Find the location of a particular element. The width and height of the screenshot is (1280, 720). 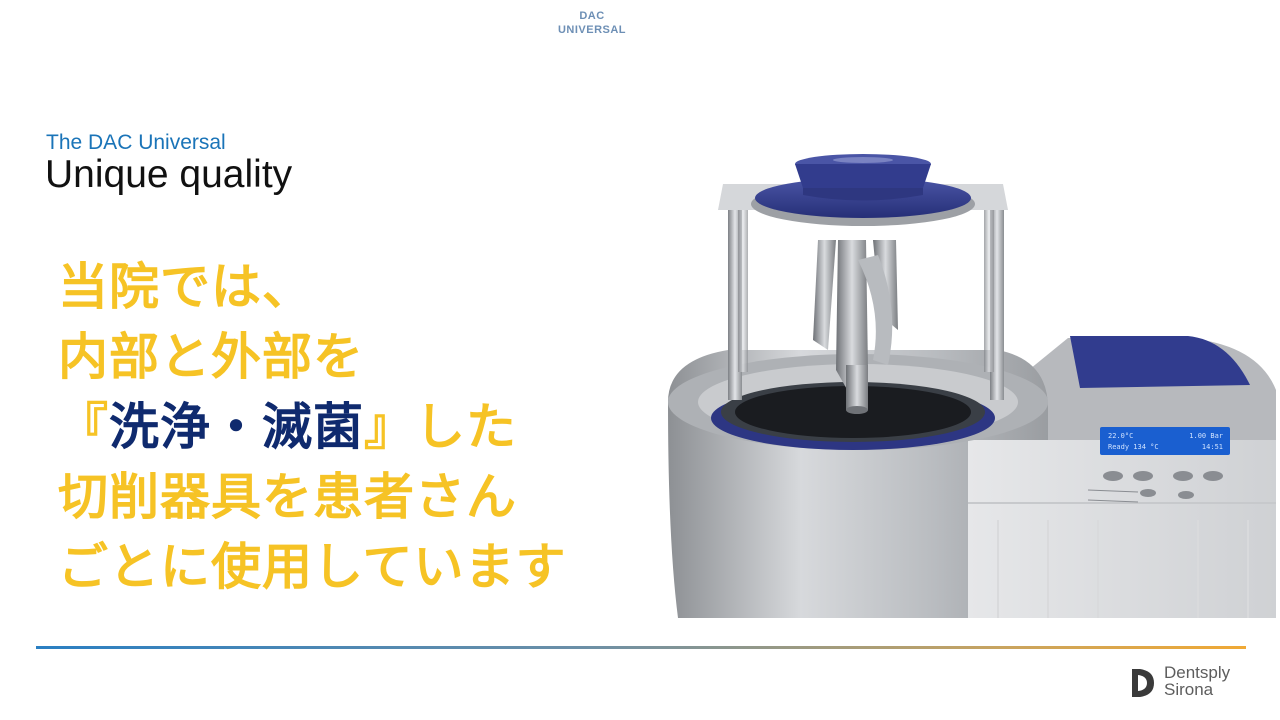

device-top-lid is located at coordinates (863, 190).